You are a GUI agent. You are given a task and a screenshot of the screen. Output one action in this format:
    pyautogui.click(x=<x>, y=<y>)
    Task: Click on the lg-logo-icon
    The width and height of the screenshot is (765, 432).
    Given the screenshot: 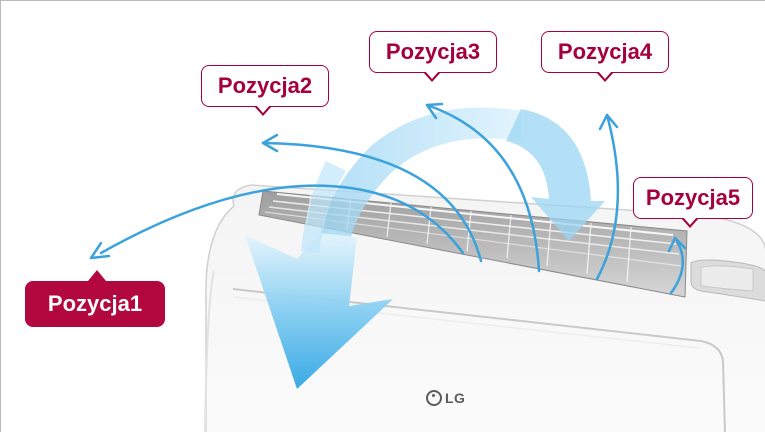 What is the action you would take?
    pyautogui.click(x=434, y=398)
    